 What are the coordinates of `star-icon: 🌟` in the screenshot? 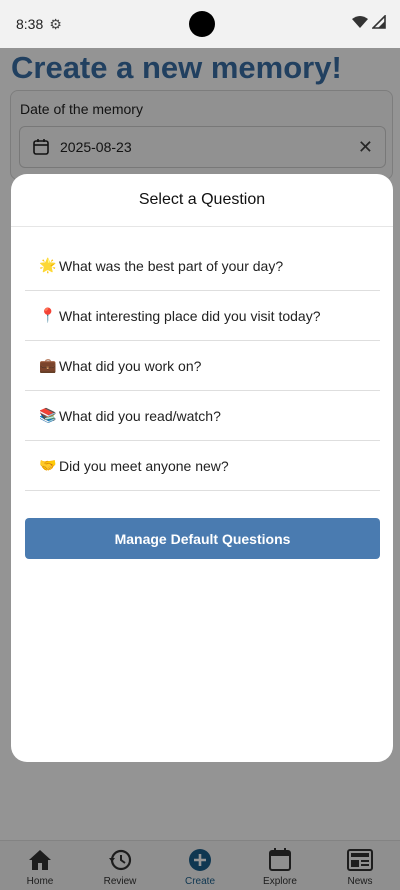 It's located at (48, 265).